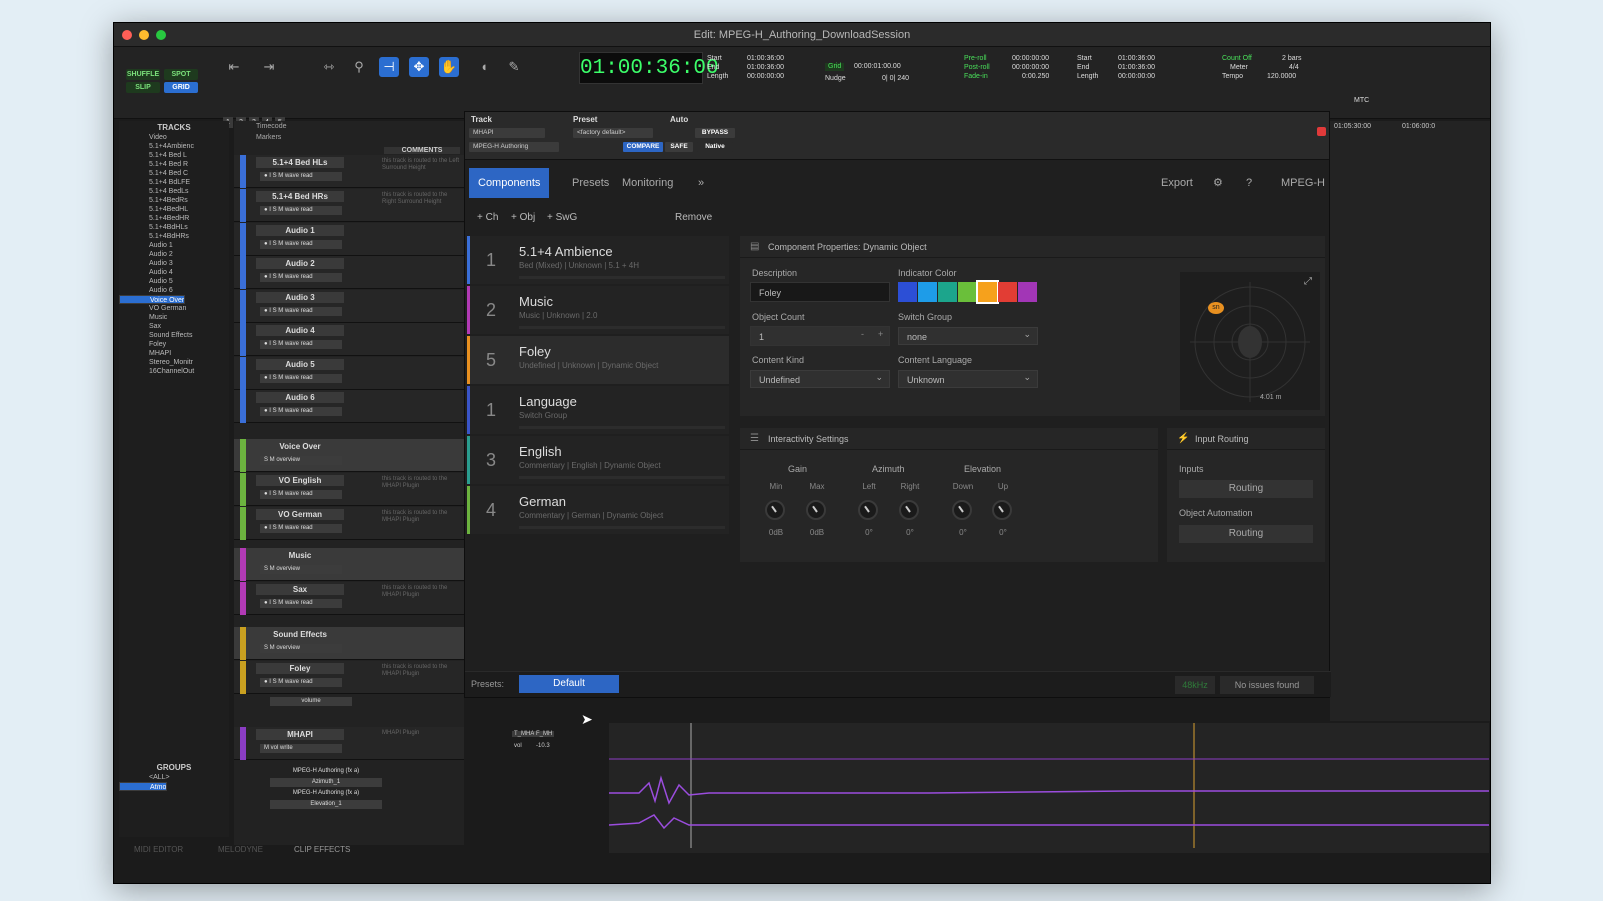 The image size is (1603, 901). Describe the element at coordinates (174, 254) in the screenshot. I see `track-list-item: Audio 2` at that location.